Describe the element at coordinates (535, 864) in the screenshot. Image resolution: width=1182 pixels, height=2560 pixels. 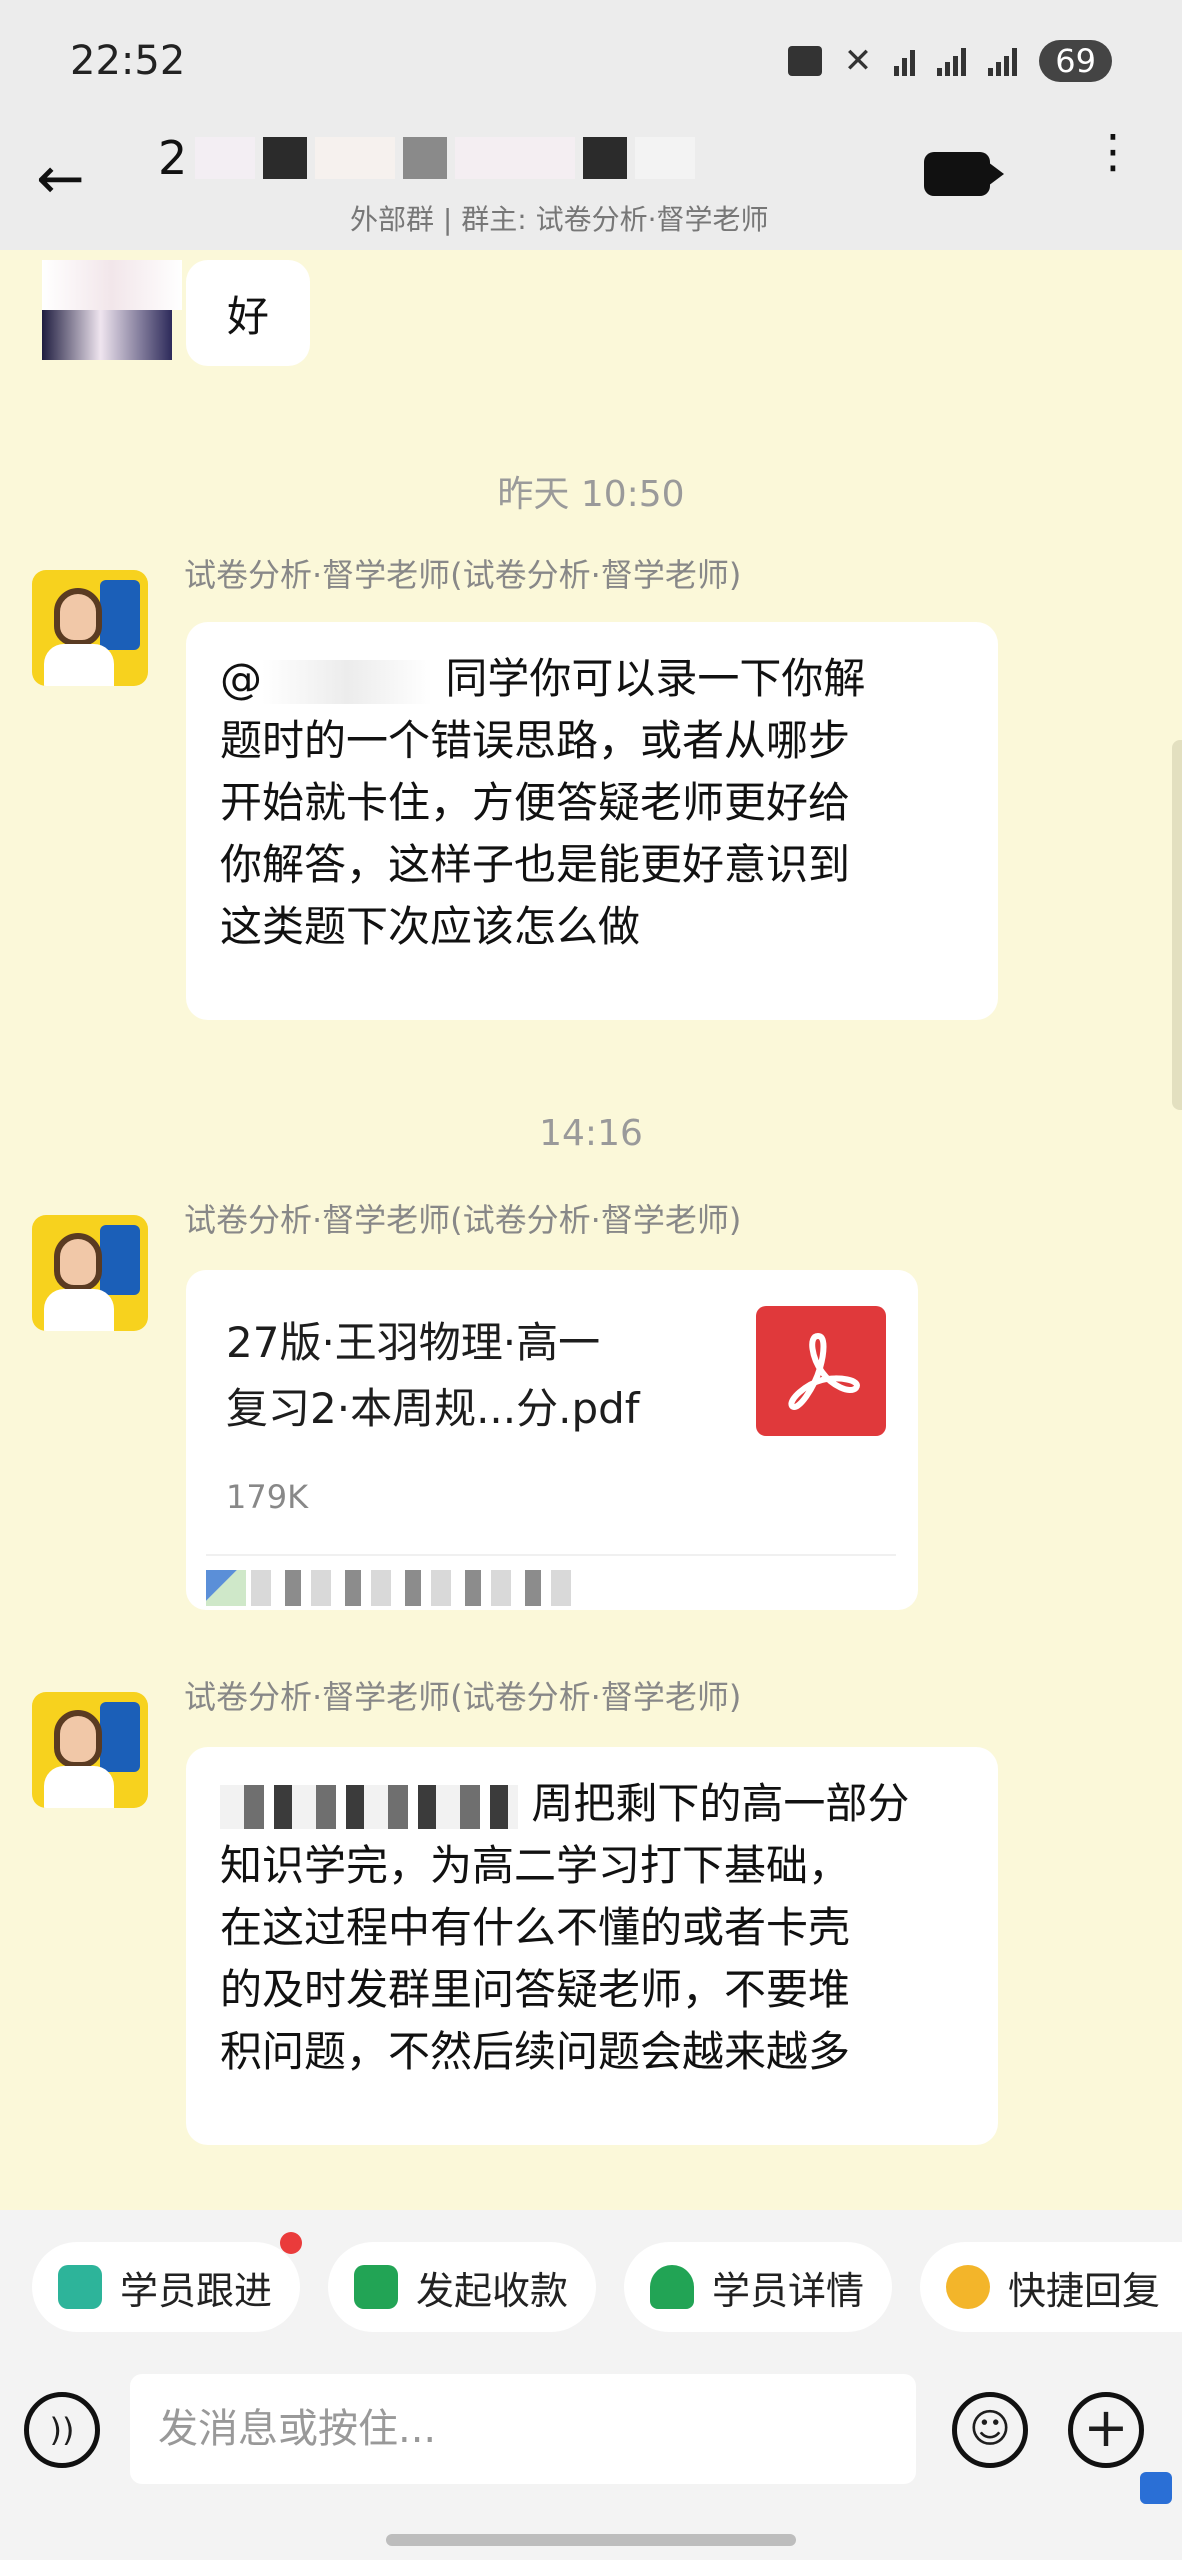
I see `message-line-3: 你解答，这样子也是能更好意识到` at that location.